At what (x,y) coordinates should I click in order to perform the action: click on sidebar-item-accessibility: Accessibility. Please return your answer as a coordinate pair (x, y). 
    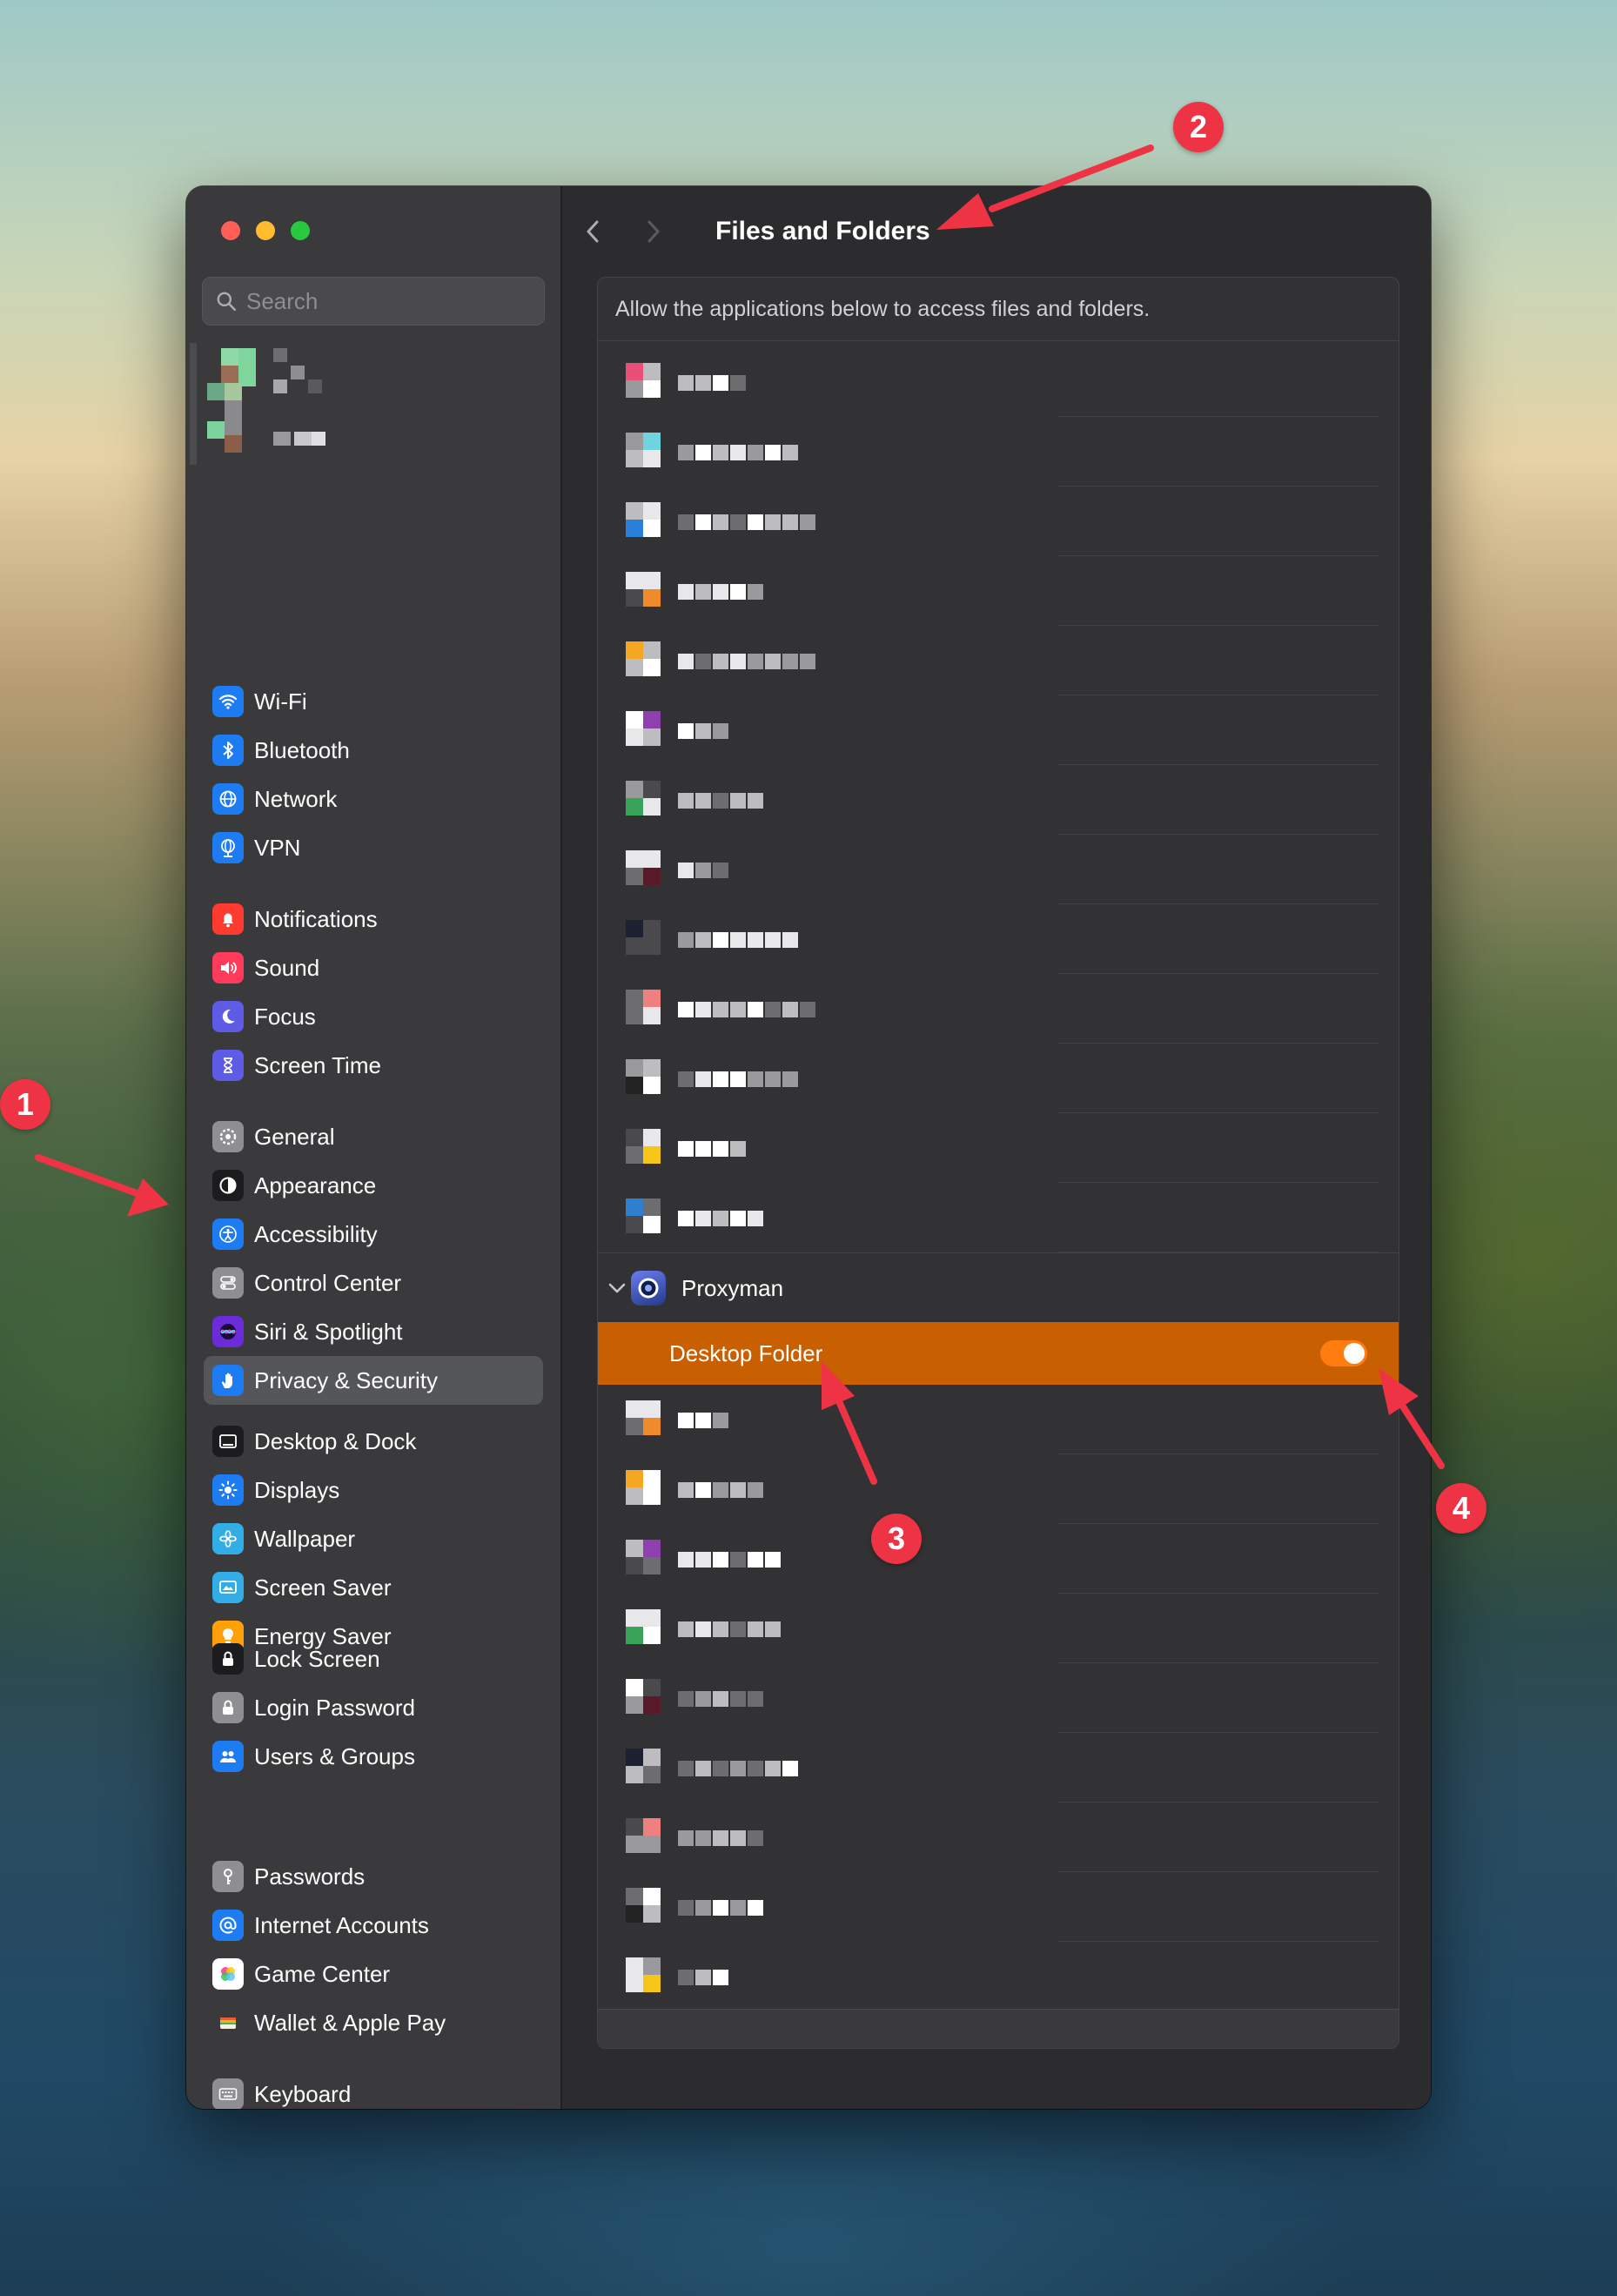
    Looking at the image, I should click on (373, 1234).